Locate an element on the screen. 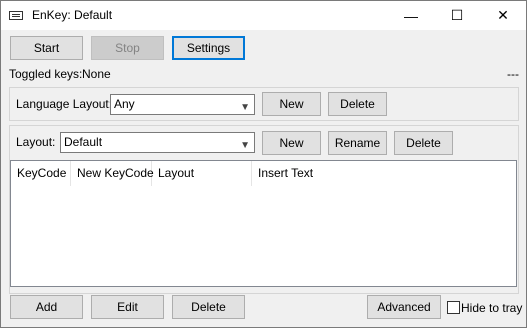 The height and width of the screenshot is (328, 527). column-header-insert-text: Insert Text is located at coordinates (384, 173).